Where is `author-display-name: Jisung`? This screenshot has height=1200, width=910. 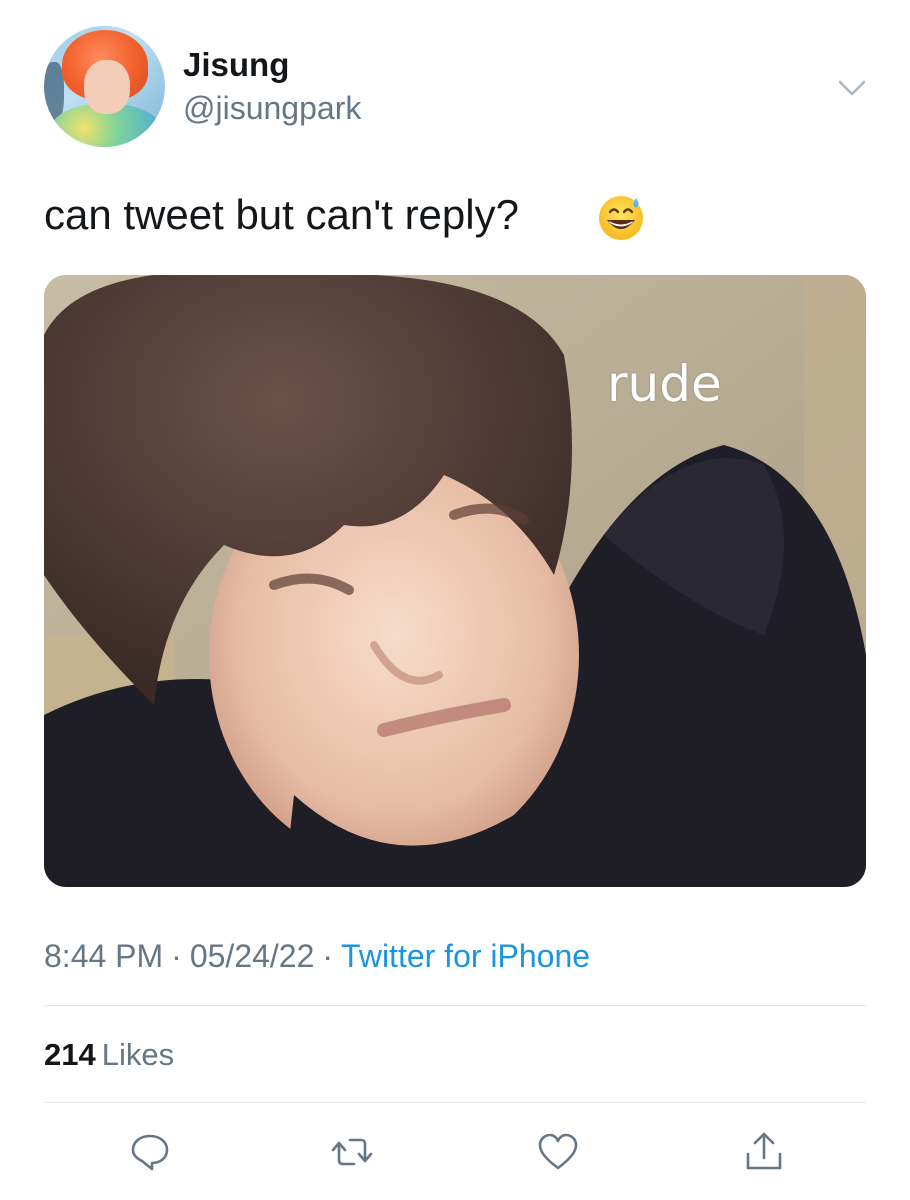 author-display-name: Jisung is located at coordinates (236, 64).